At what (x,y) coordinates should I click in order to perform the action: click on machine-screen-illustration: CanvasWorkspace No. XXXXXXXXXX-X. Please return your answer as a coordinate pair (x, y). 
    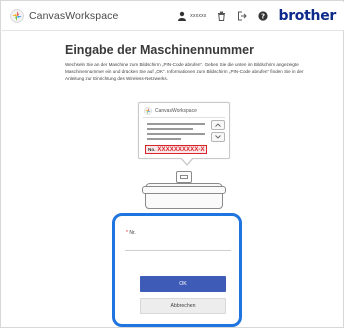
    Looking at the image, I should click on (184, 130).